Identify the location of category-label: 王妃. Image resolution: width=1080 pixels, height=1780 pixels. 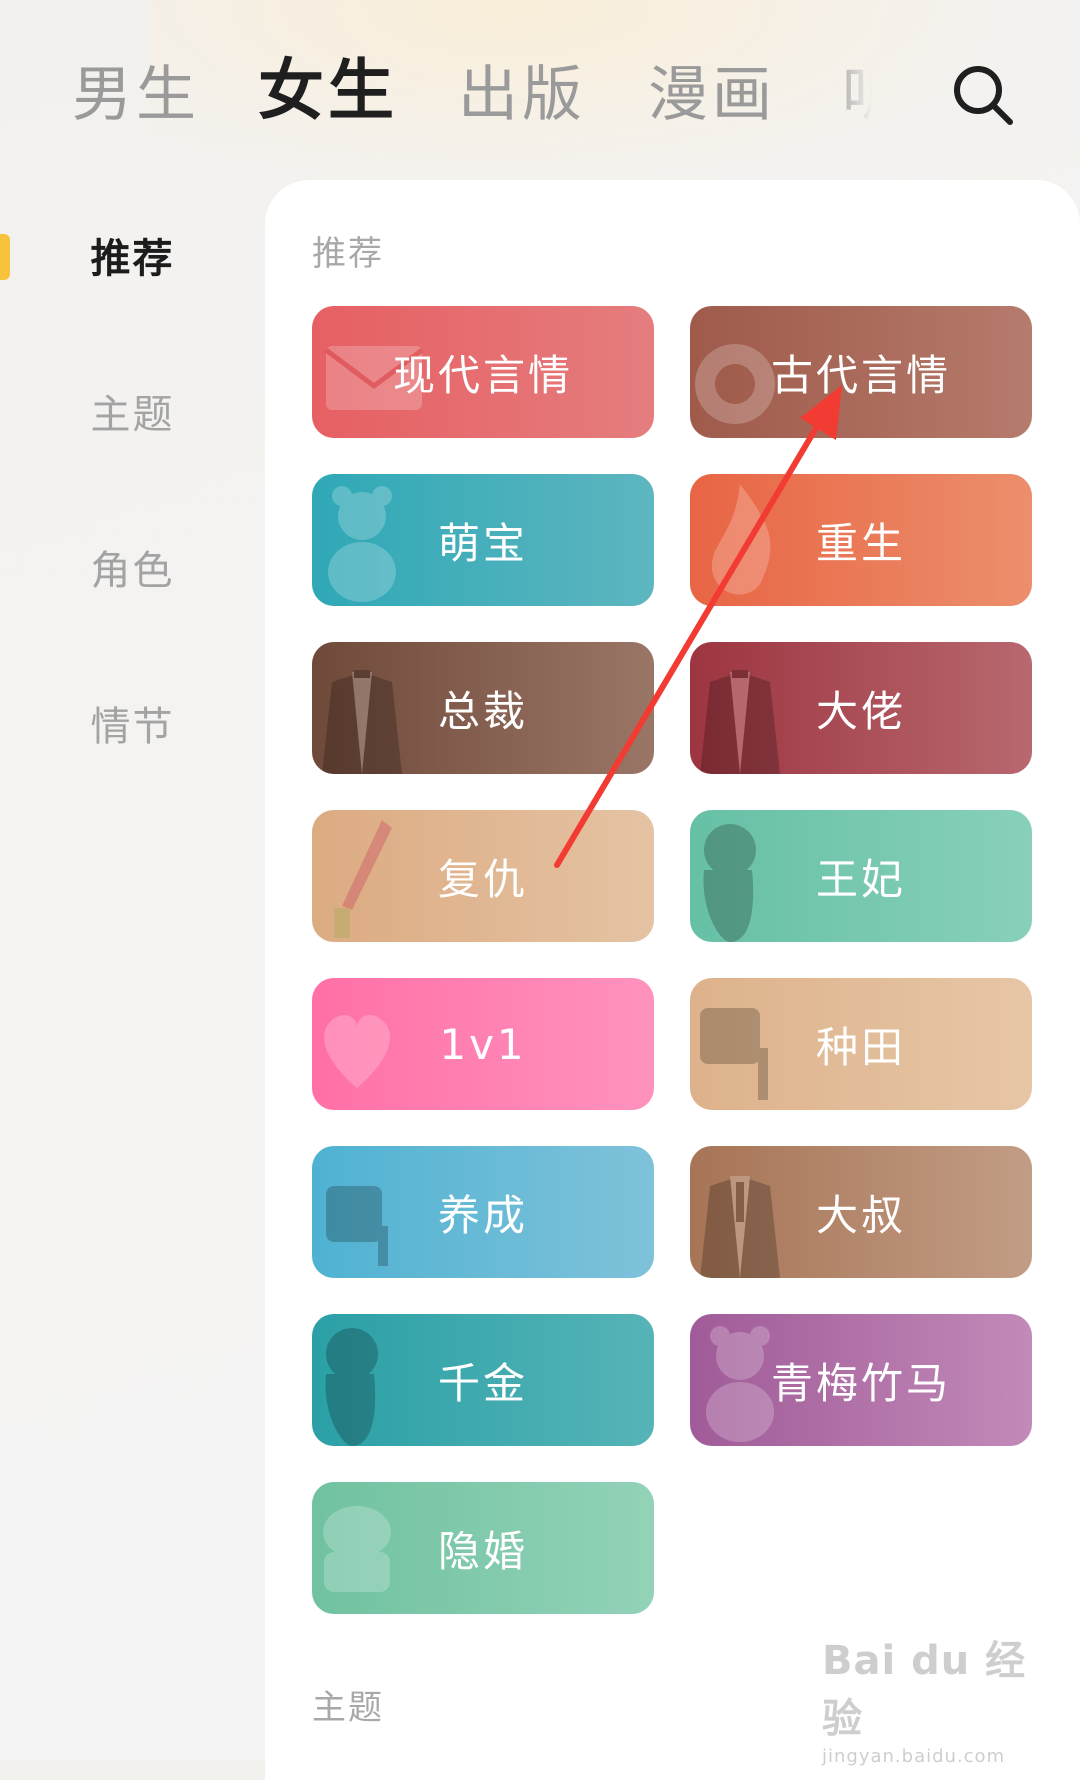
(860, 879).